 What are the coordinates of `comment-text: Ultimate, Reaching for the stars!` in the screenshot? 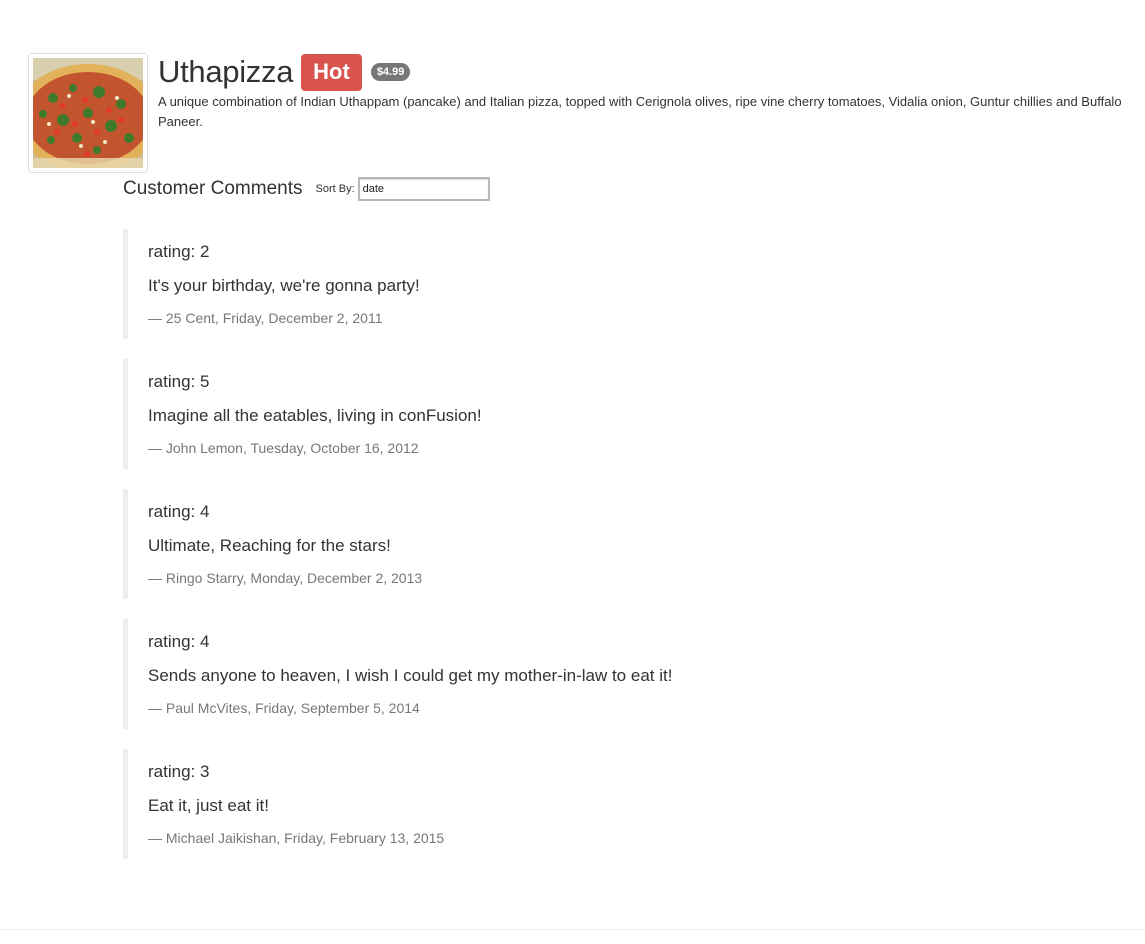 It's located at (269, 545).